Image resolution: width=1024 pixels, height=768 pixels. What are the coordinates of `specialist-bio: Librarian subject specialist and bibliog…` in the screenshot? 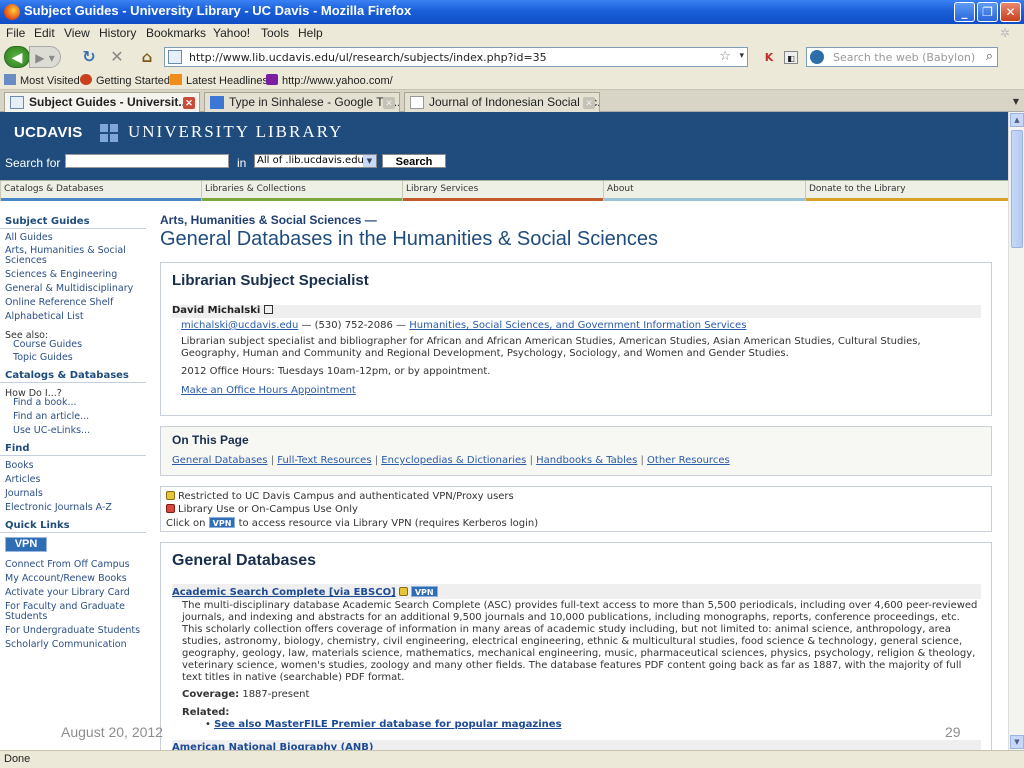 It's located at (551, 347).